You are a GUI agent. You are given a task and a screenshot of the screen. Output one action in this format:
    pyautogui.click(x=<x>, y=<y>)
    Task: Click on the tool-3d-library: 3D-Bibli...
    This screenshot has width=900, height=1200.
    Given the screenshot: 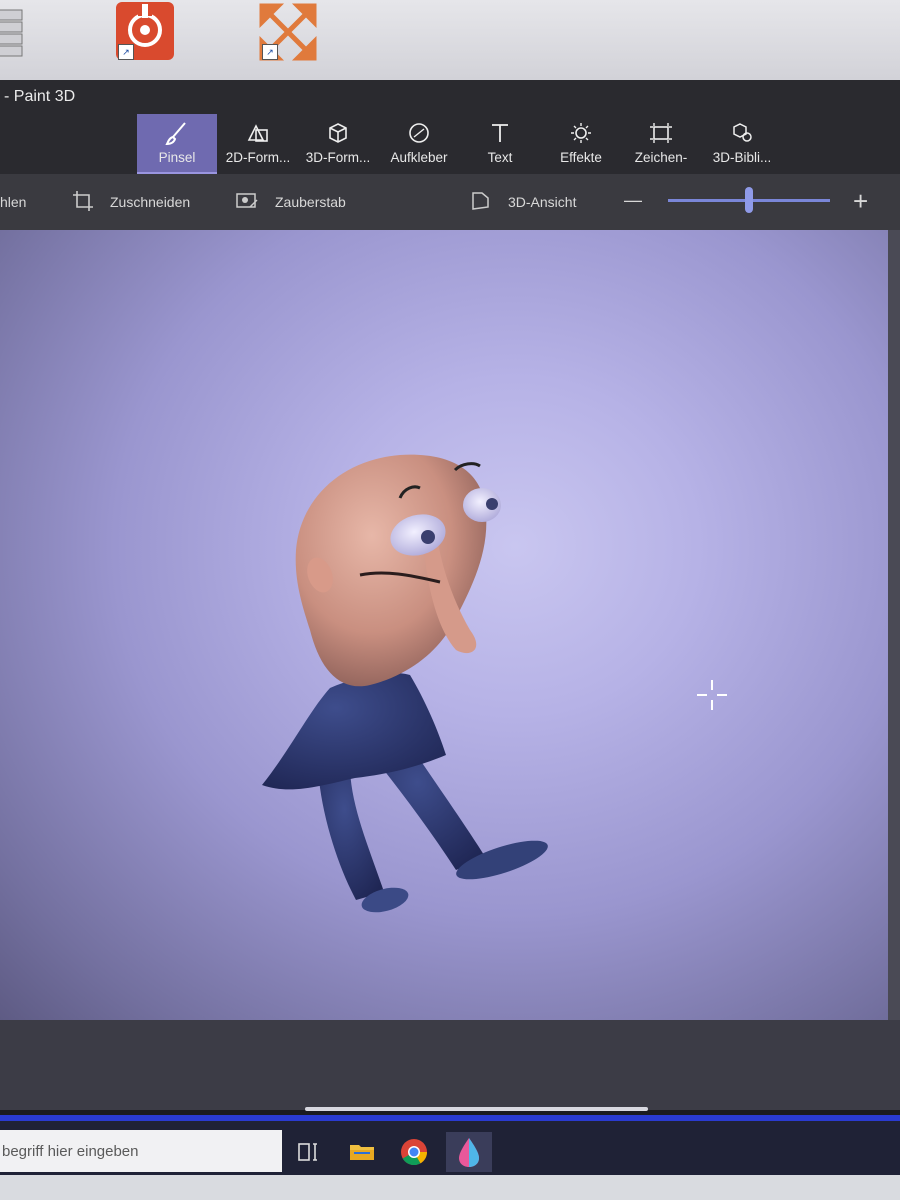 What is the action you would take?
    pyautogui.click(x=742, y=143)
    